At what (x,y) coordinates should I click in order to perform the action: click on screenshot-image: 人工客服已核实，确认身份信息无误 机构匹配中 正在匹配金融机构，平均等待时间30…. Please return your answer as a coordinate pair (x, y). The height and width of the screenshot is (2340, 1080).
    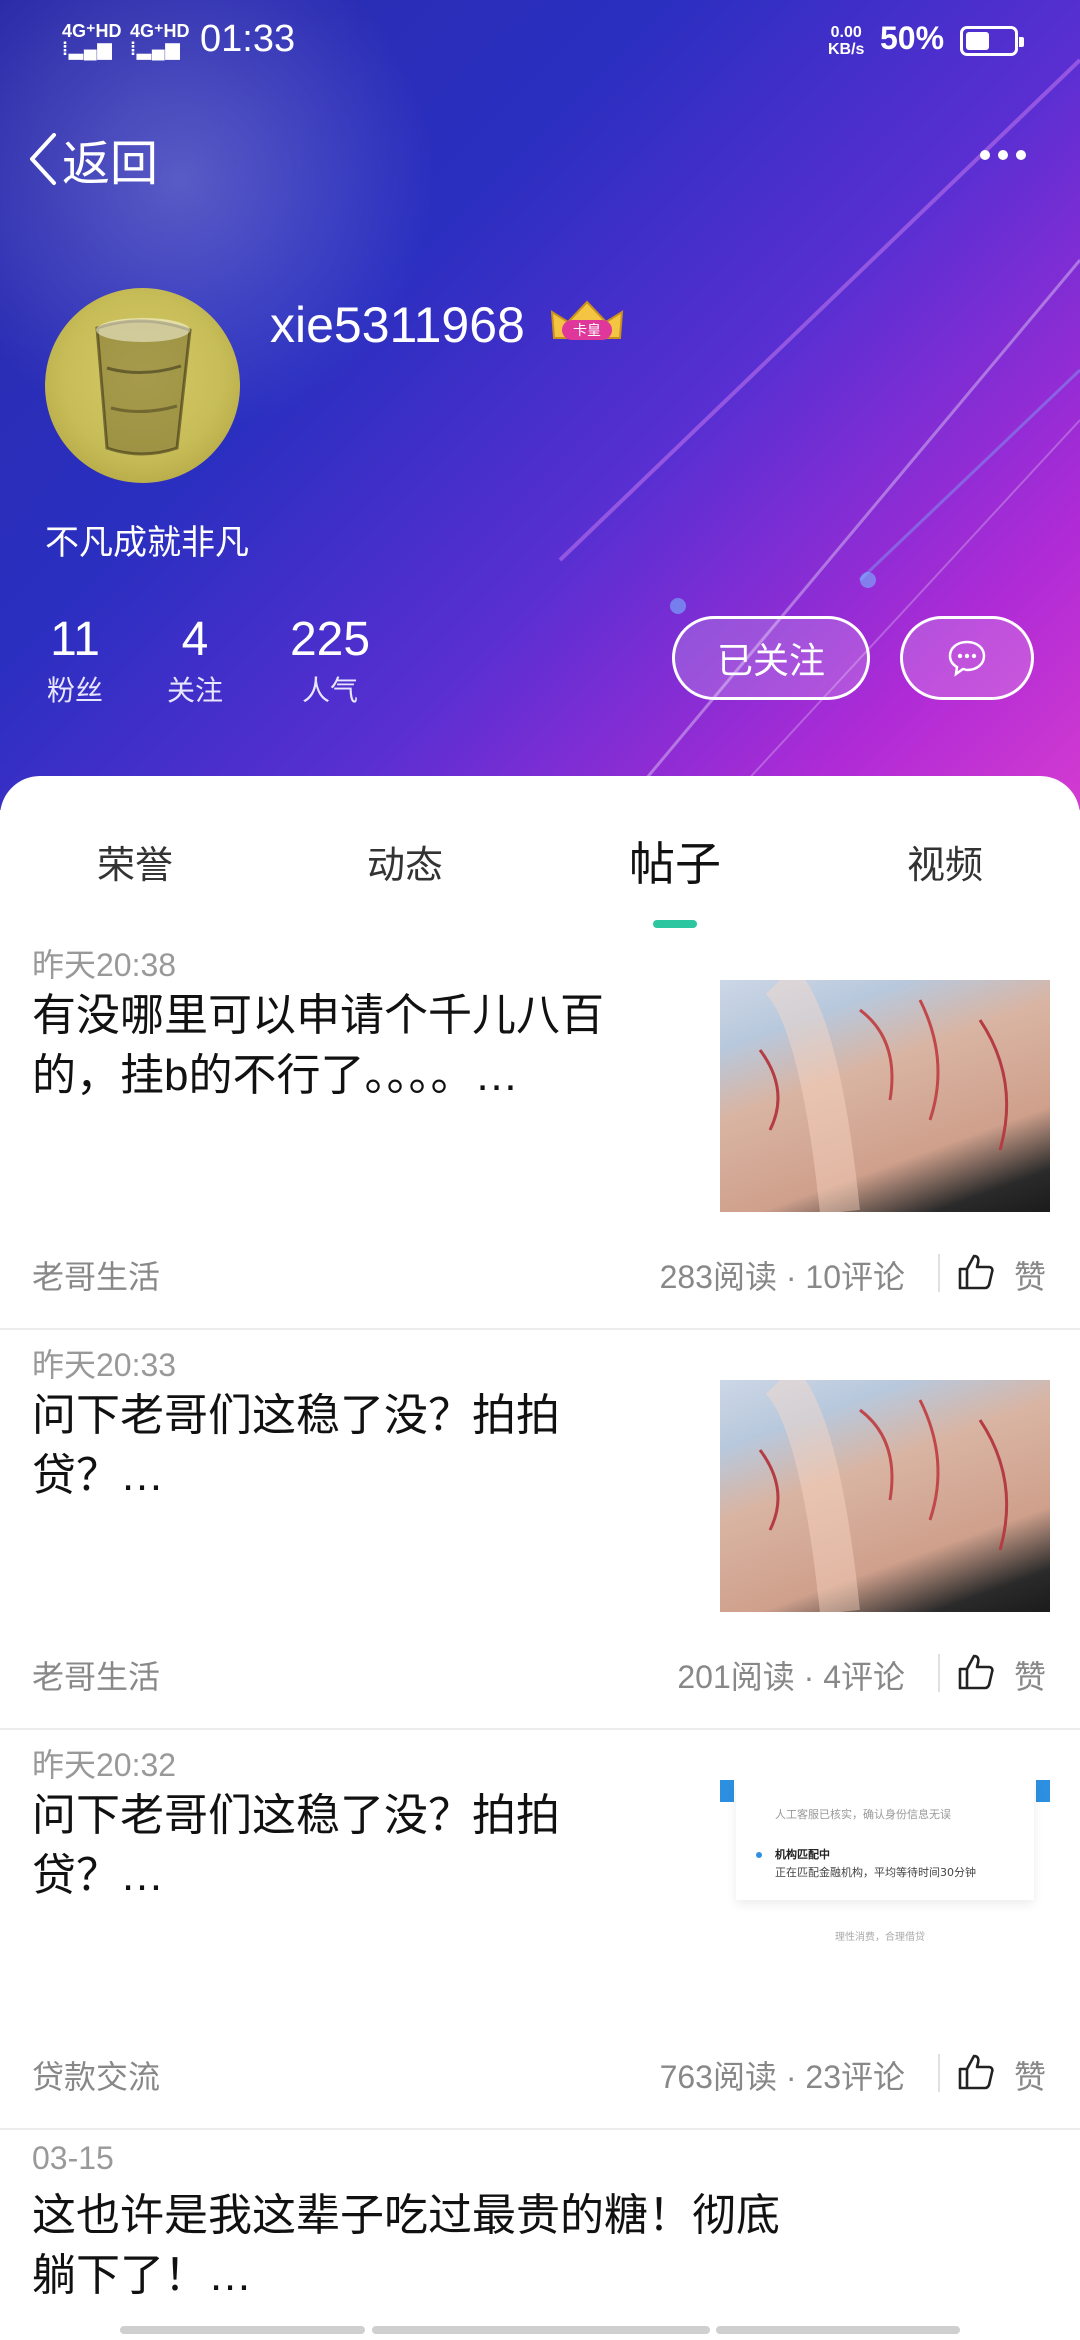
    Looking at the image, I should click on (885, 1896).